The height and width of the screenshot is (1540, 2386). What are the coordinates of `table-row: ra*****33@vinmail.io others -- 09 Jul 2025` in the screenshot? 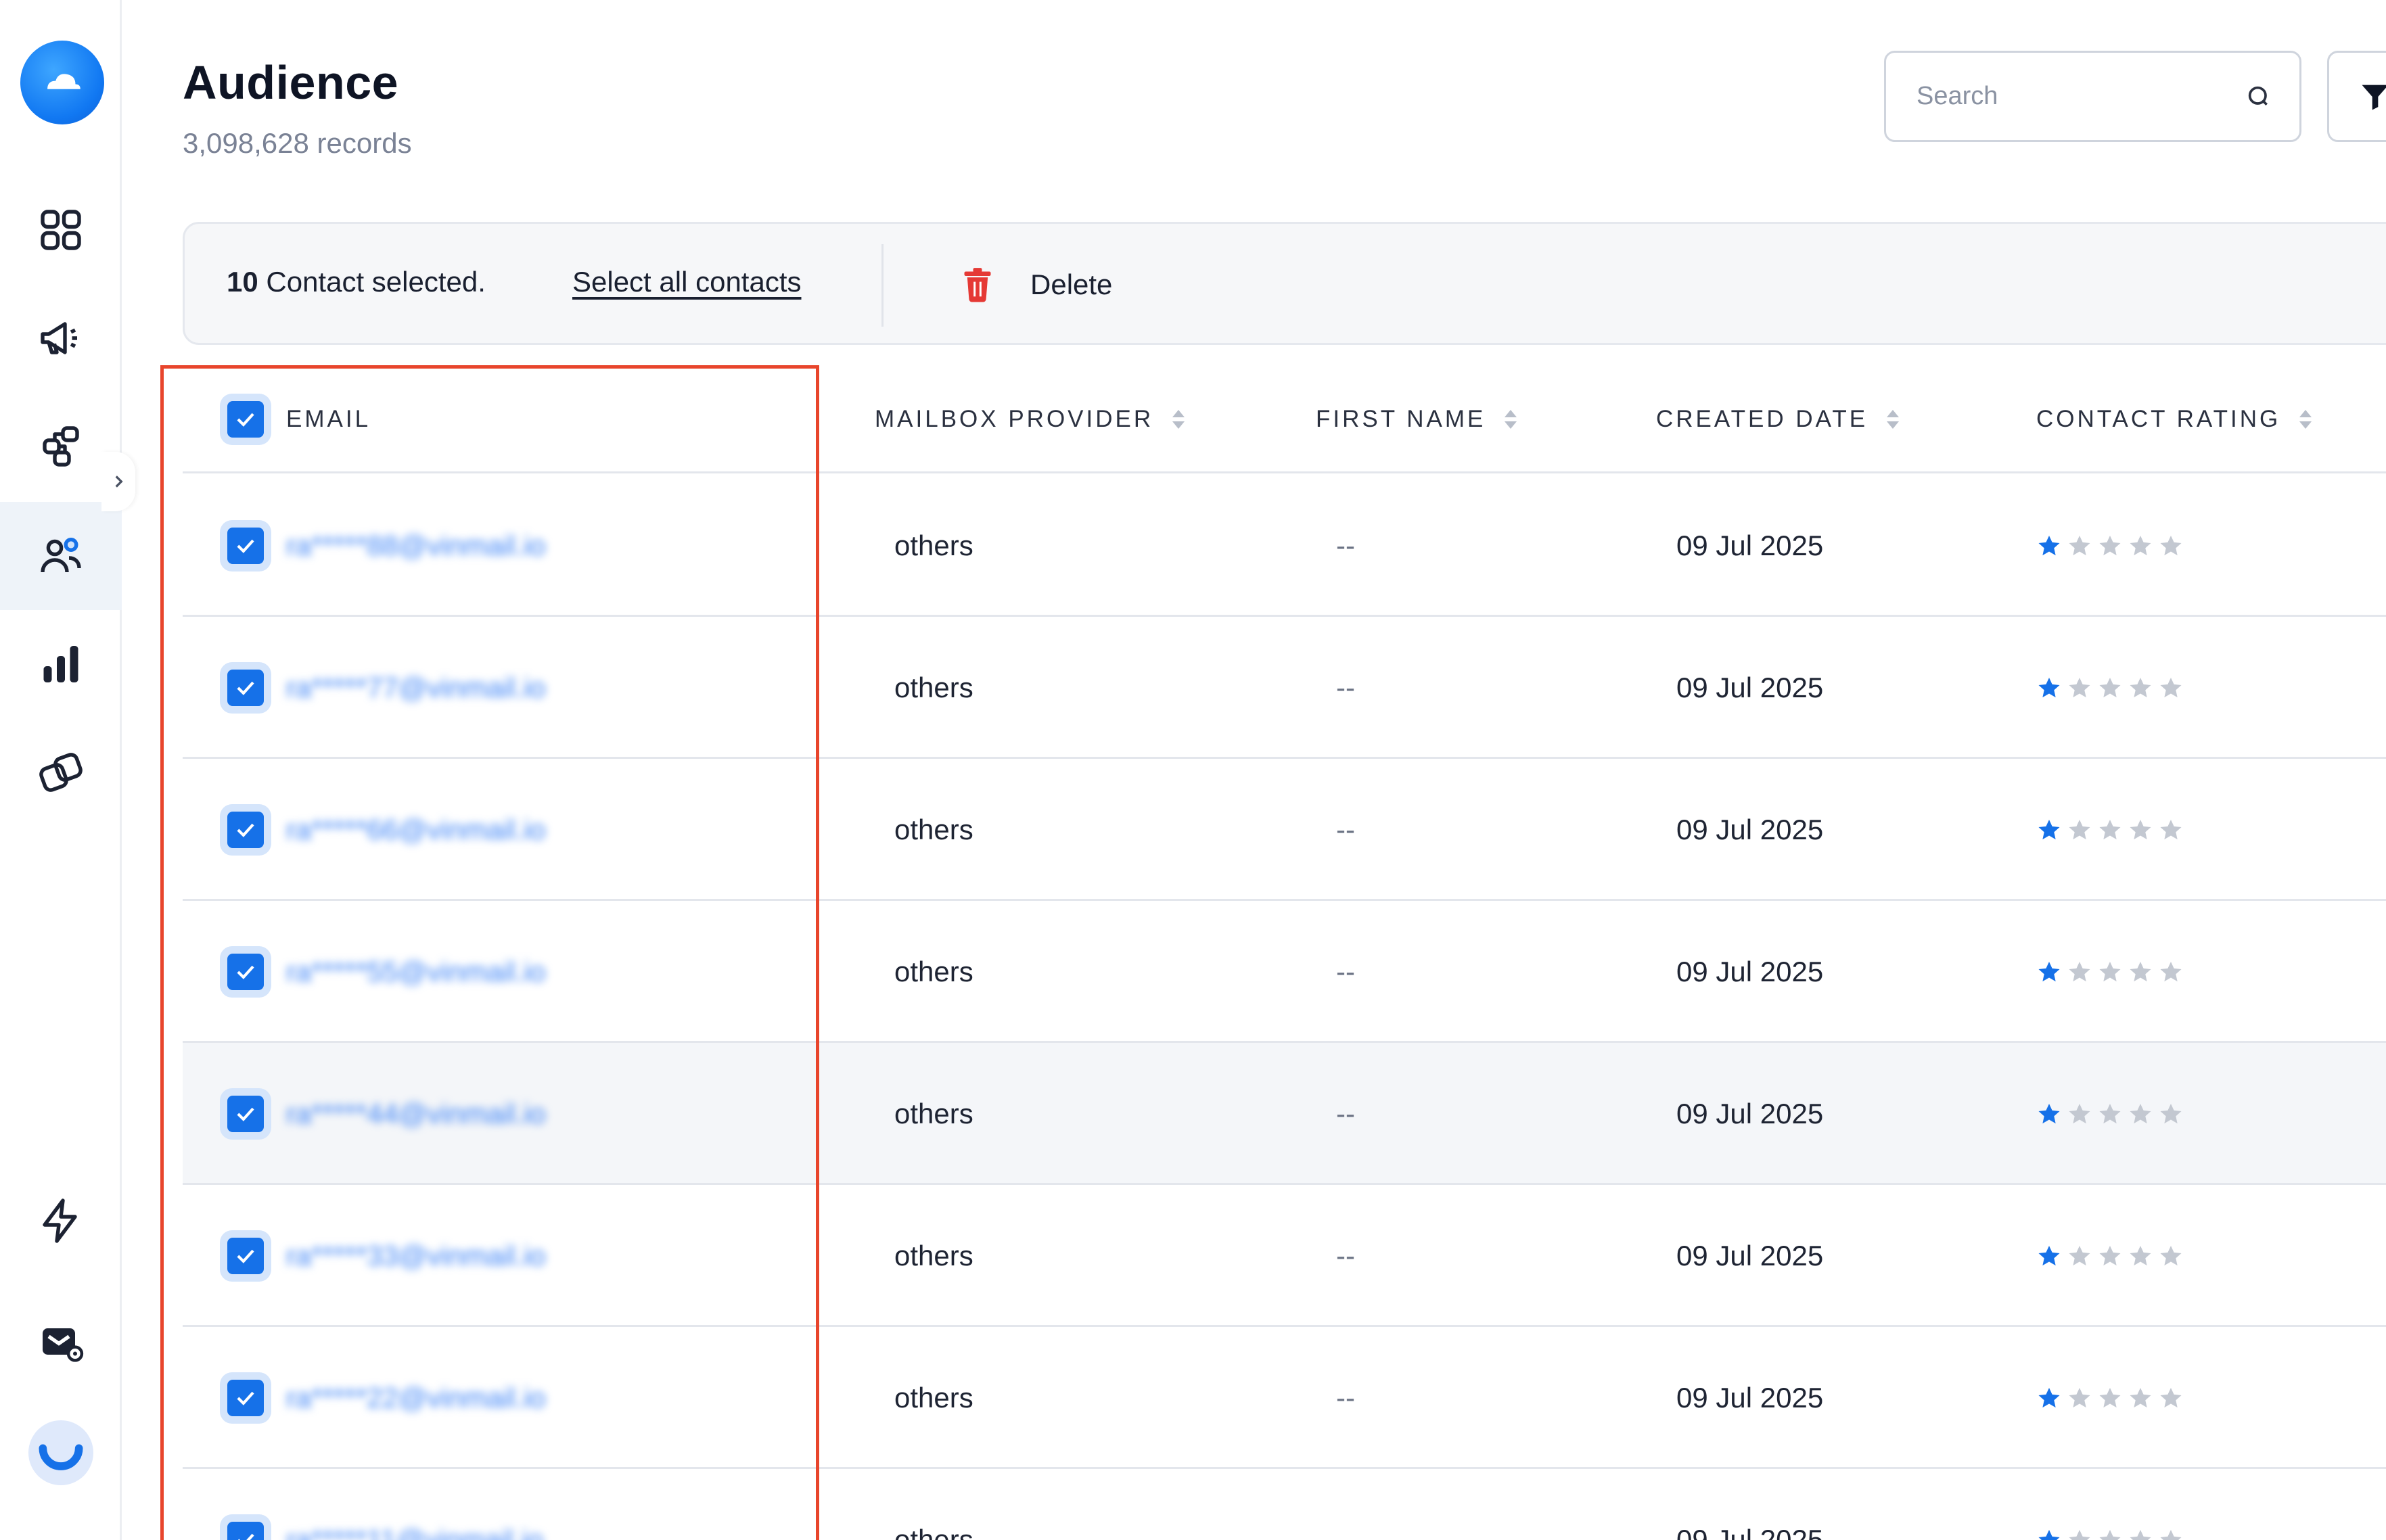 It's located at (1284, 1256).